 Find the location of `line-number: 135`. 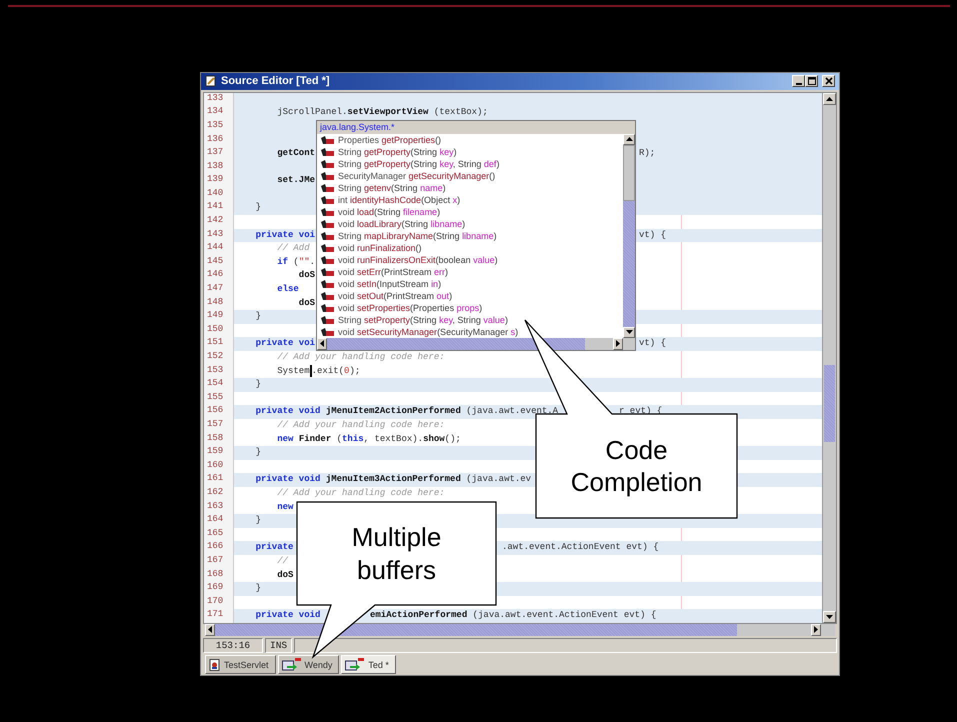

line-number: 135 is located at coordinates (215, 126).